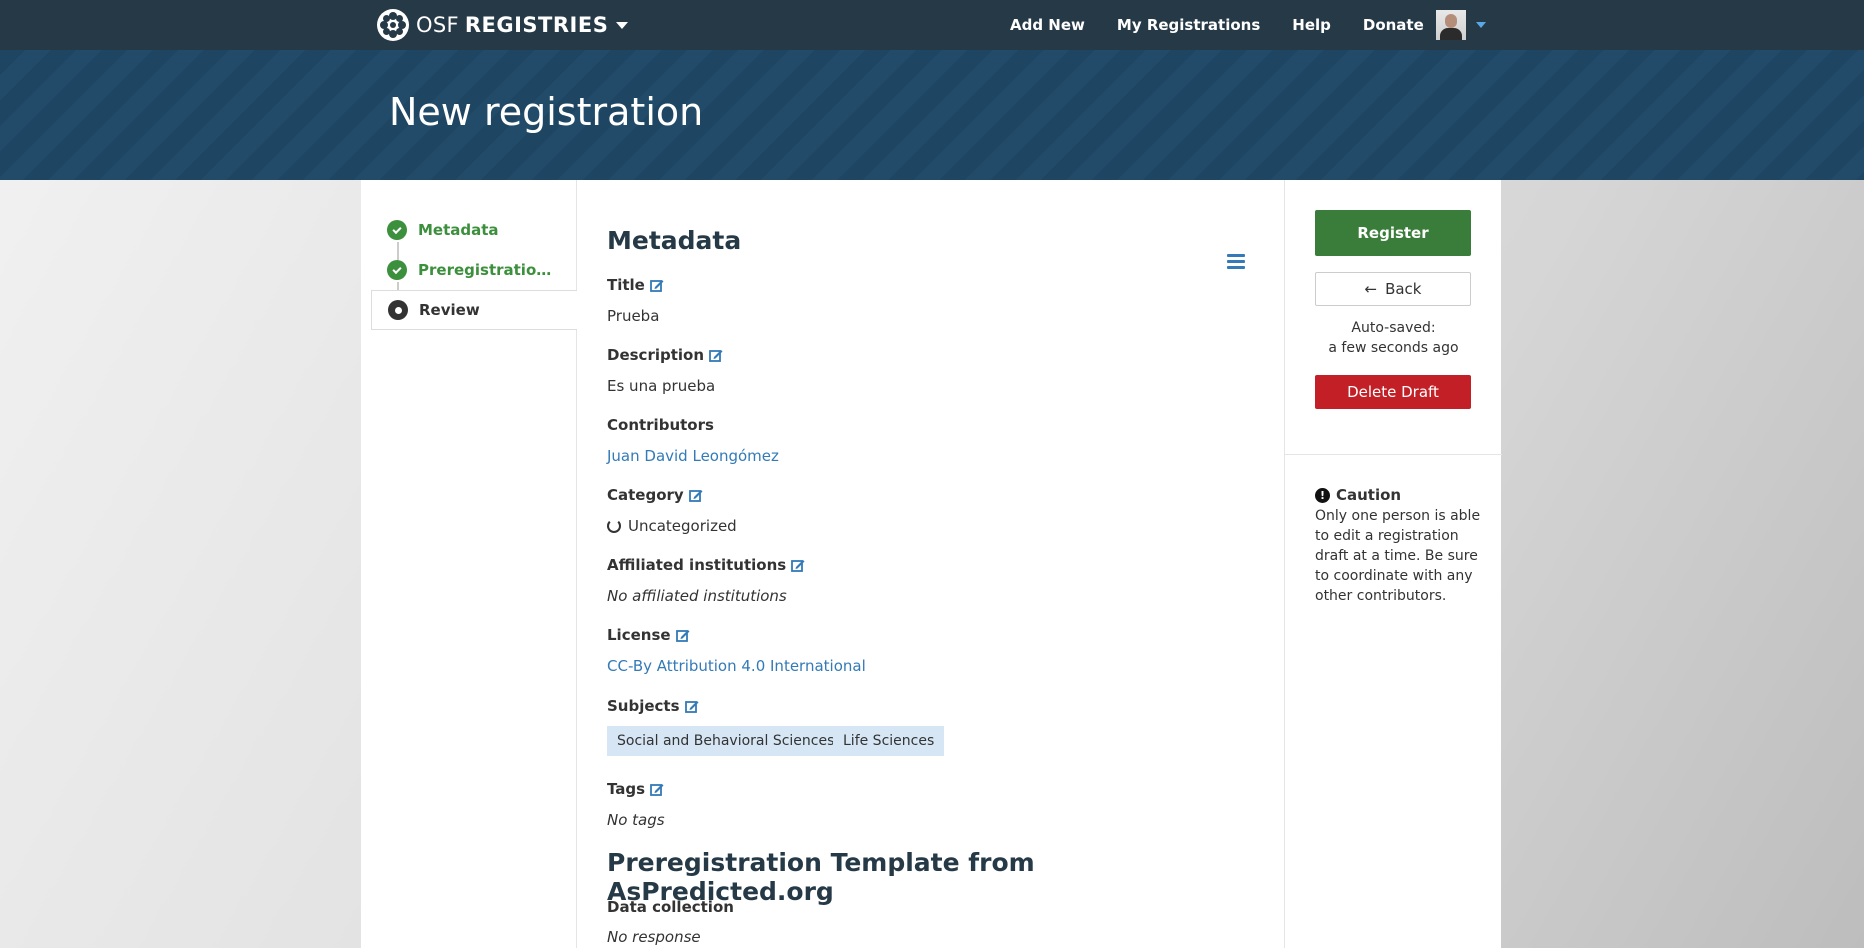 This screenshot has height=948, width=1864. I want to click on autosave-time: a few seconds ago, so click(1393, 348).